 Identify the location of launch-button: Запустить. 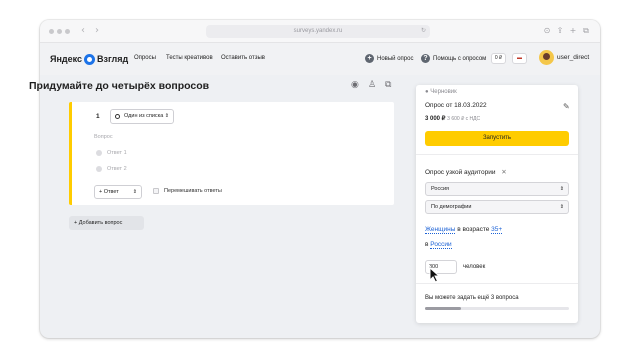
(497, 138).